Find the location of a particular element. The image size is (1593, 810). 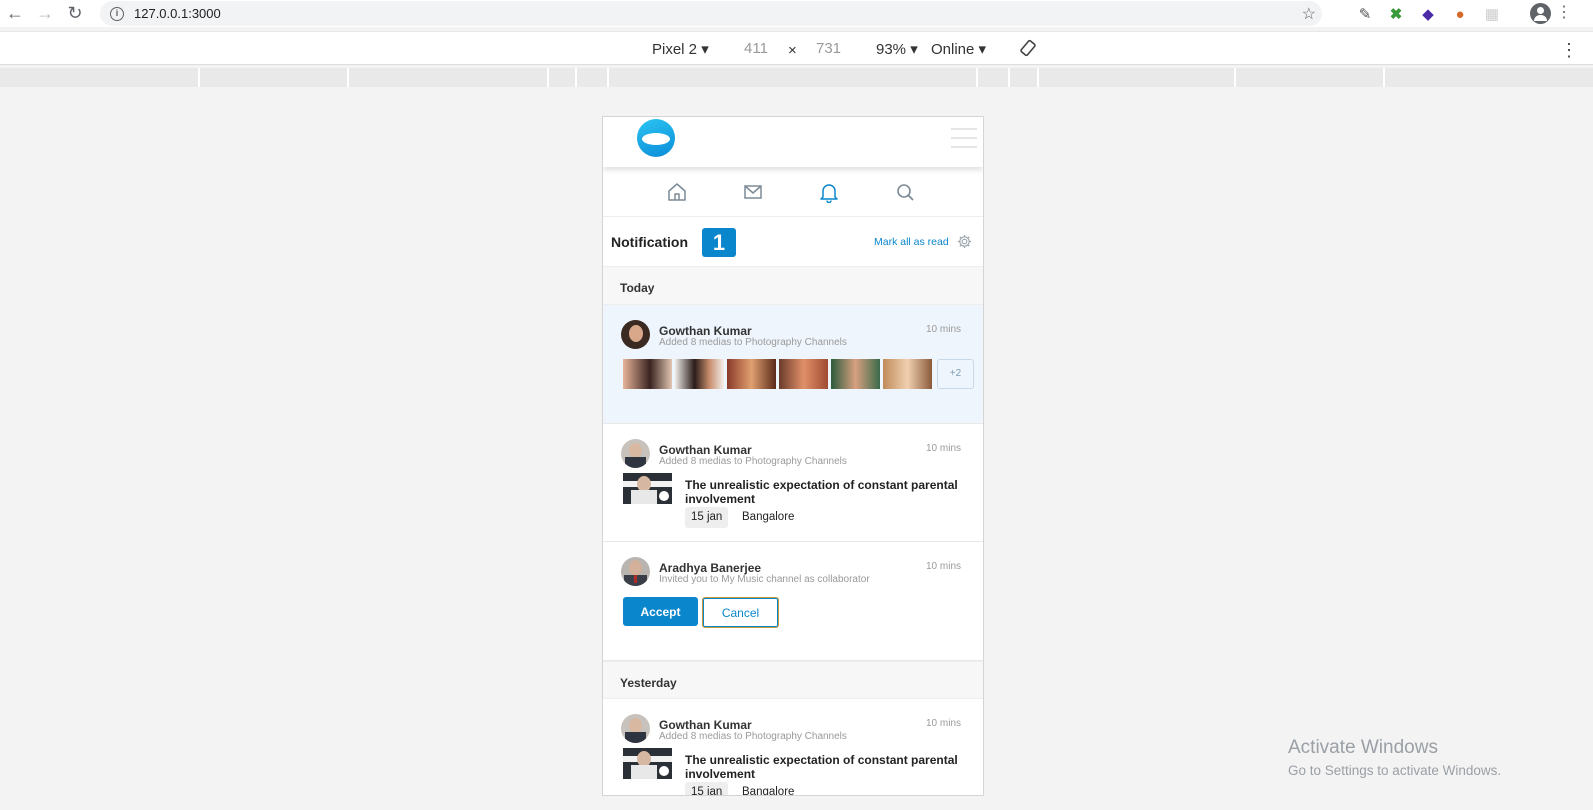

diamond-extension-icon: ◆ is located at coordinates (1428, 14).